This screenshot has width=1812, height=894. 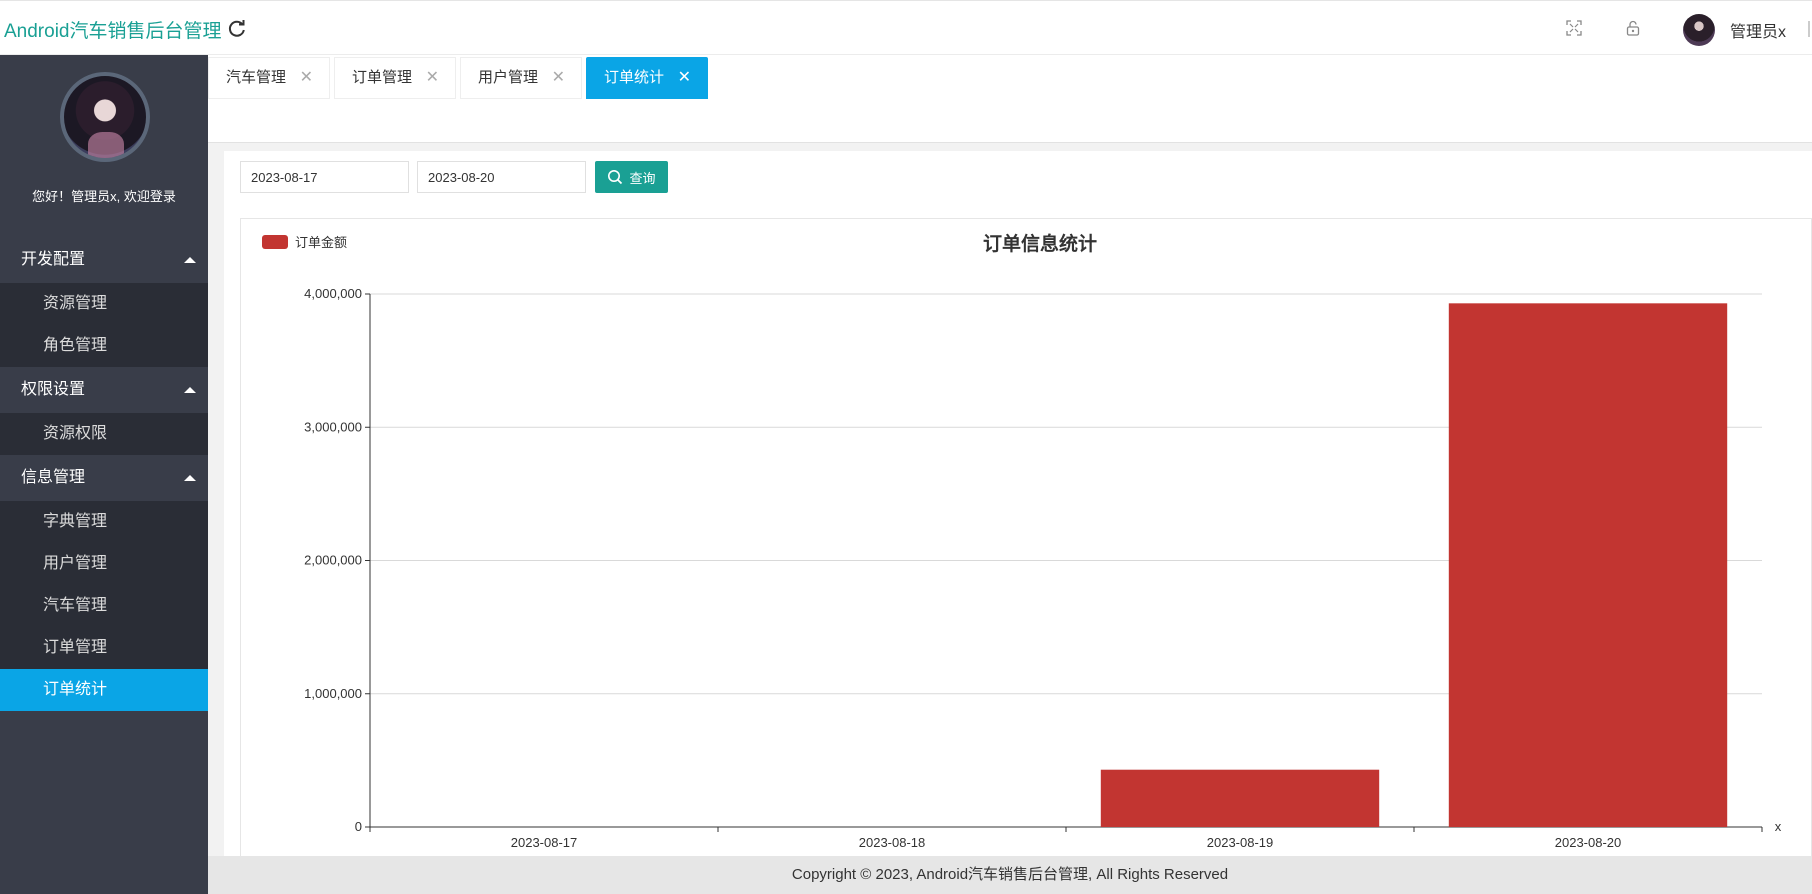 I want to click on x-tick-label: 2023-08-17, so click(x=544, y=842).